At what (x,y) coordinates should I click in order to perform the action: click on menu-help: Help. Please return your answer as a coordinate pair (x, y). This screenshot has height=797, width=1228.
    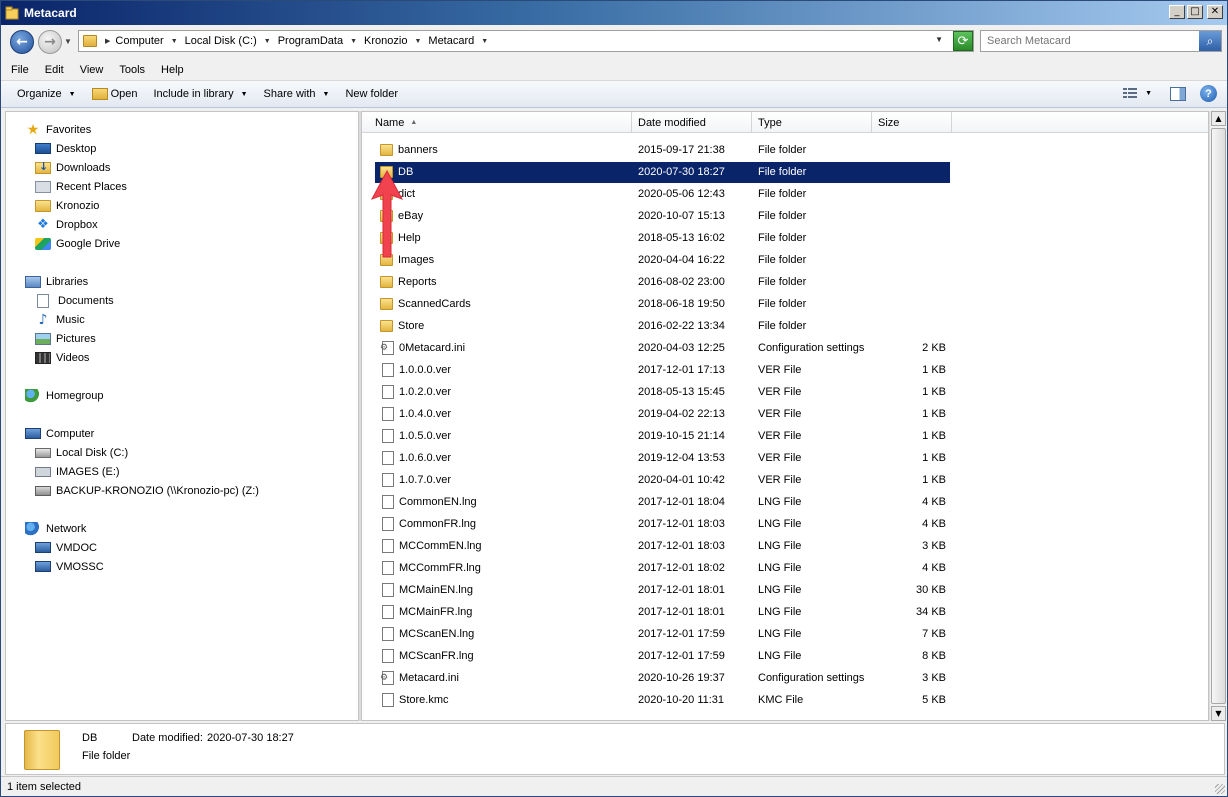
    Looking at the image, I should click on (172, 70).